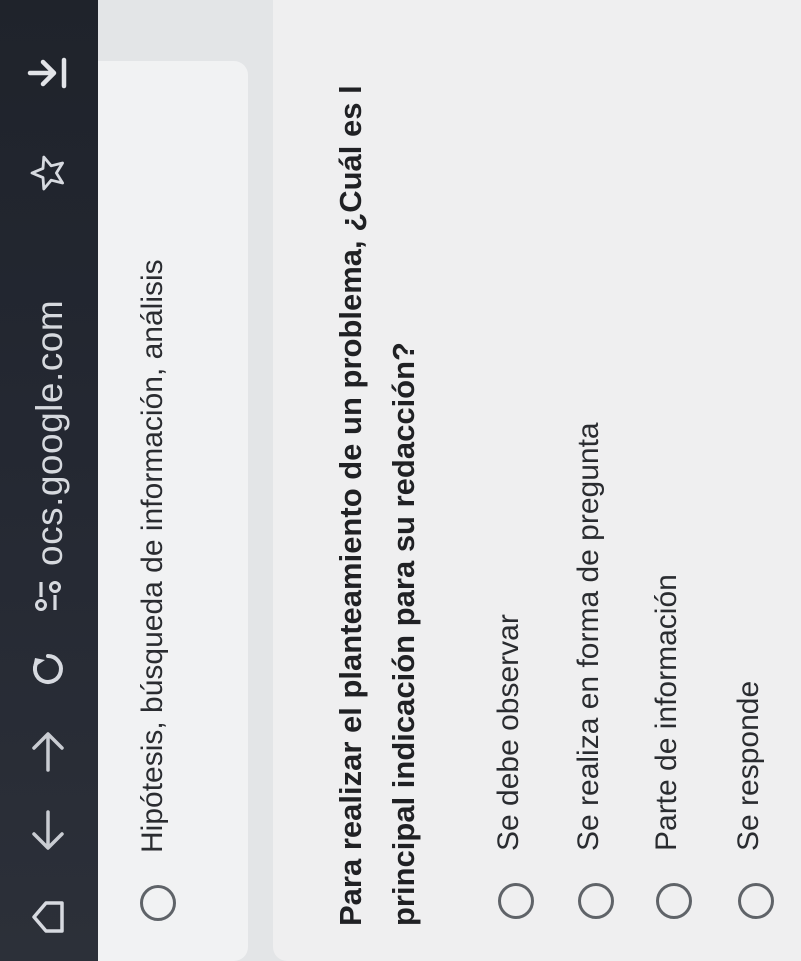 The width and height of the screenshot is (801, 961). I want to click on back-arrow-icon, so click(48, 831).